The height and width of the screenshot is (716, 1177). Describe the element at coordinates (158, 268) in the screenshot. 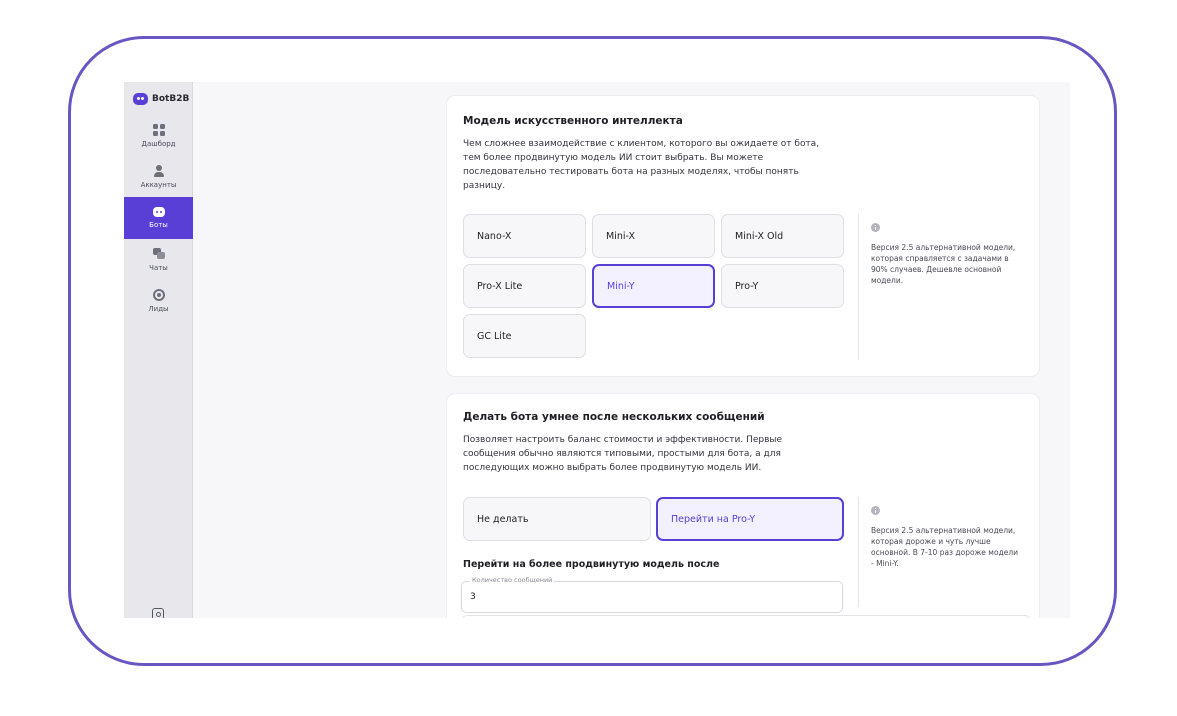

I see `sidebar-item-label: Чаты` at that location.